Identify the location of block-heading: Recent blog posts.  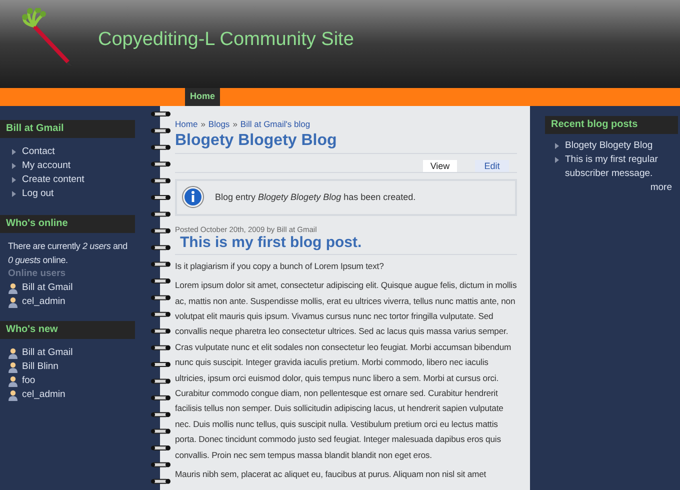
(611, 125).